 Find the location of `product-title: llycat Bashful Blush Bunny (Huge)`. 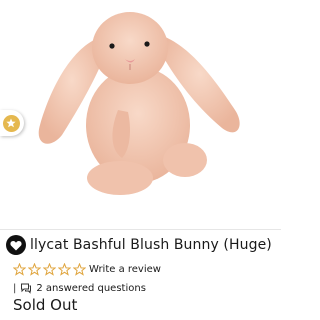

product-title: llycat Bashful Blush Bunny (Huge) is located at coordinates (151, 245).